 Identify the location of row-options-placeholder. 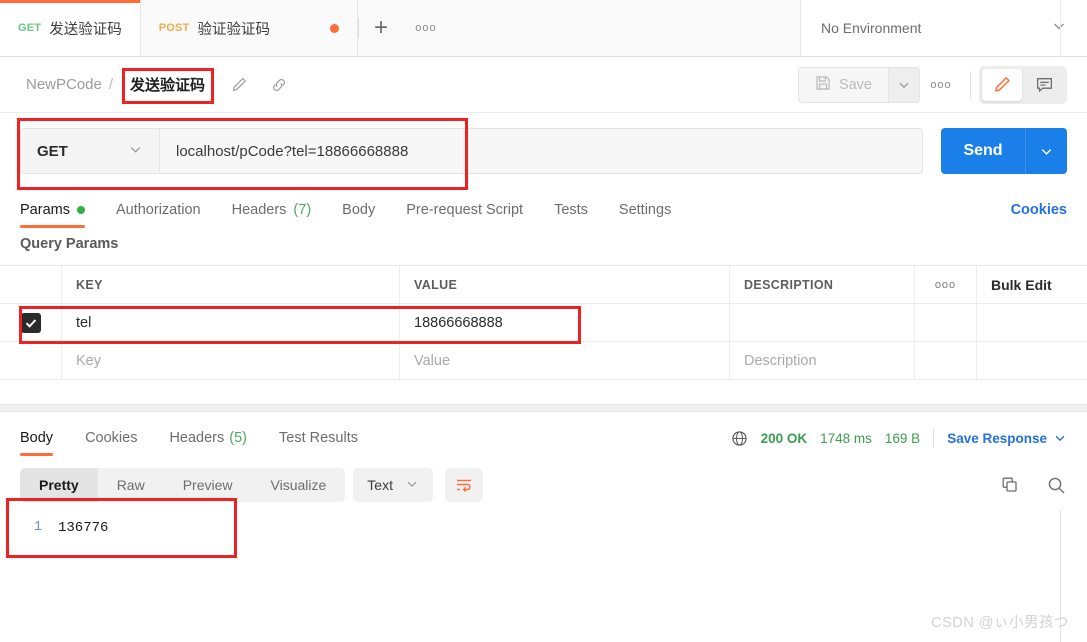
(946, 322).